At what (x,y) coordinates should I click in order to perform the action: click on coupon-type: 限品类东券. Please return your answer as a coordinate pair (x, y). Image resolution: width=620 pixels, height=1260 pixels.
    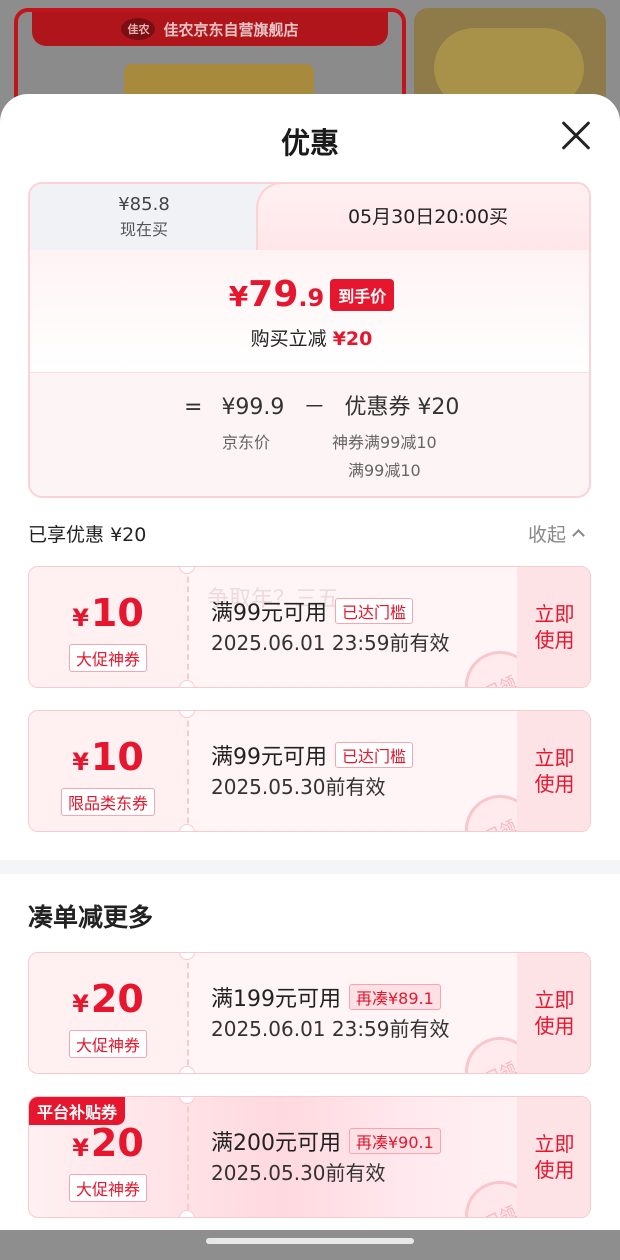
    Looking at the image, I should click on (107, 802).